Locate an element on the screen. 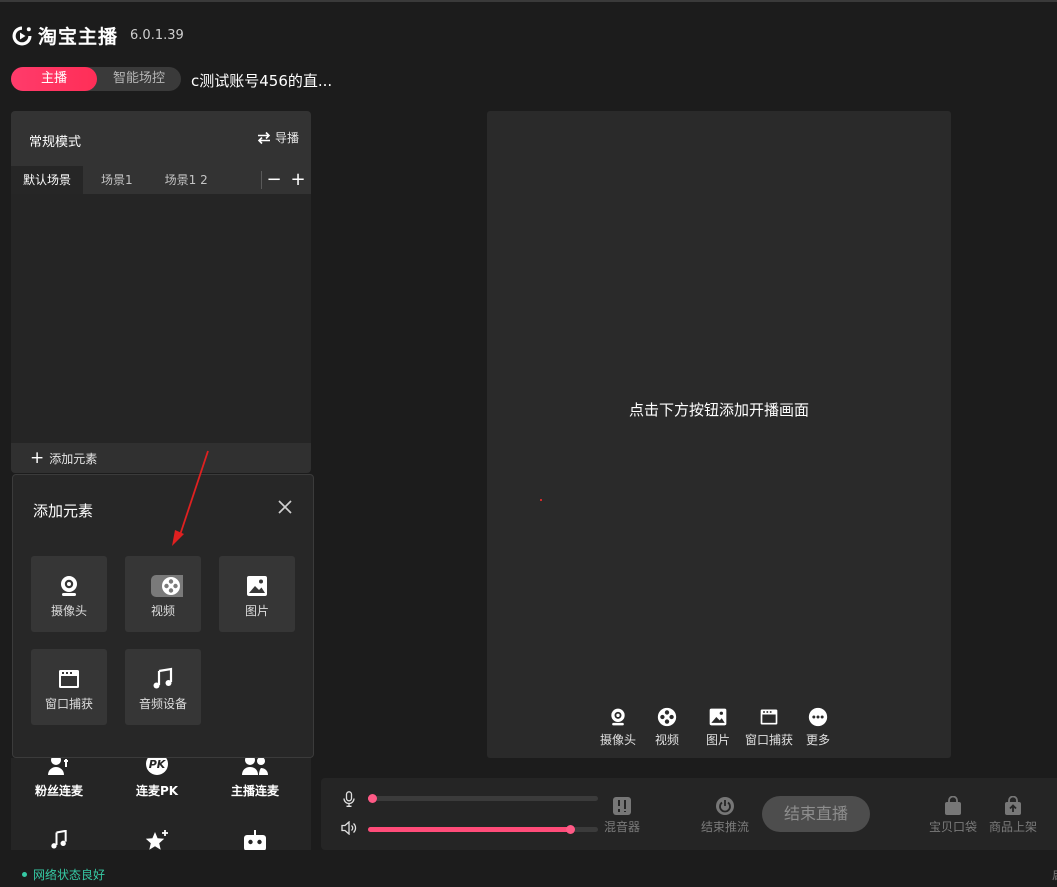 The height and width of the screenshot is (887, 1057). more-icon is located at coordinates (818, 717).